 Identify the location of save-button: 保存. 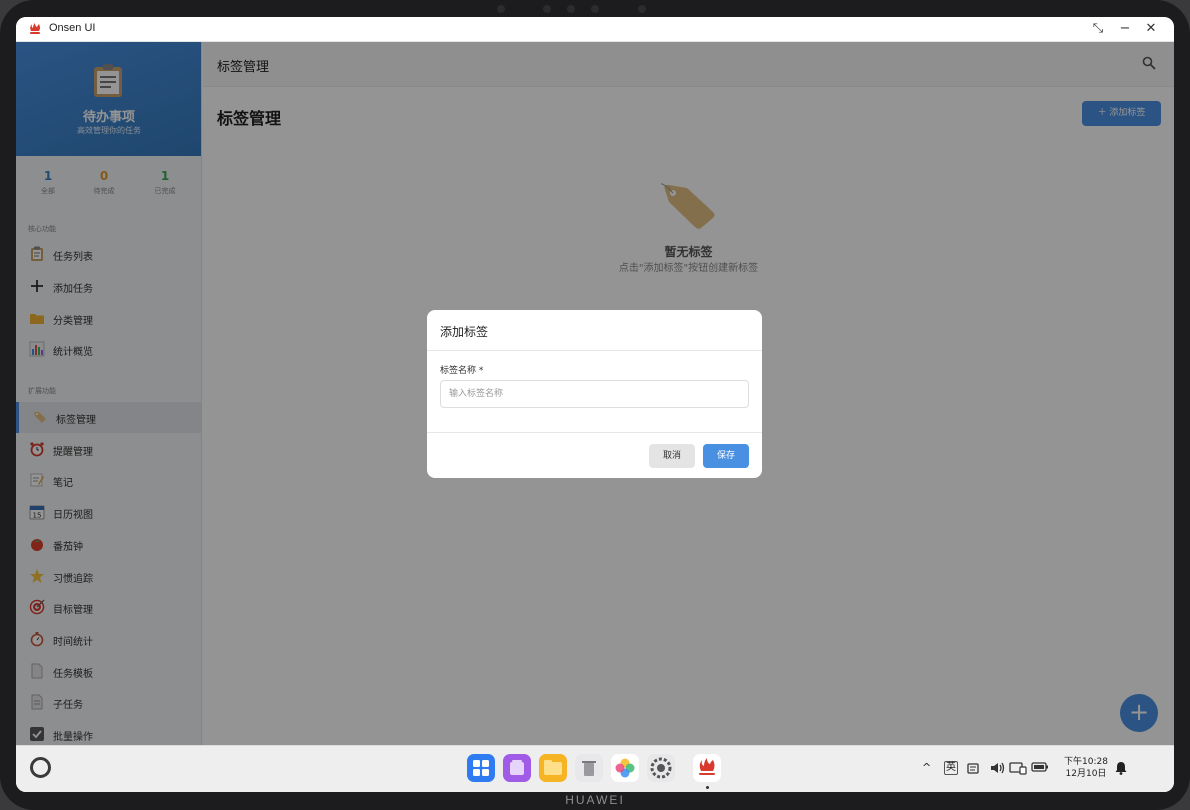
(726, 456).